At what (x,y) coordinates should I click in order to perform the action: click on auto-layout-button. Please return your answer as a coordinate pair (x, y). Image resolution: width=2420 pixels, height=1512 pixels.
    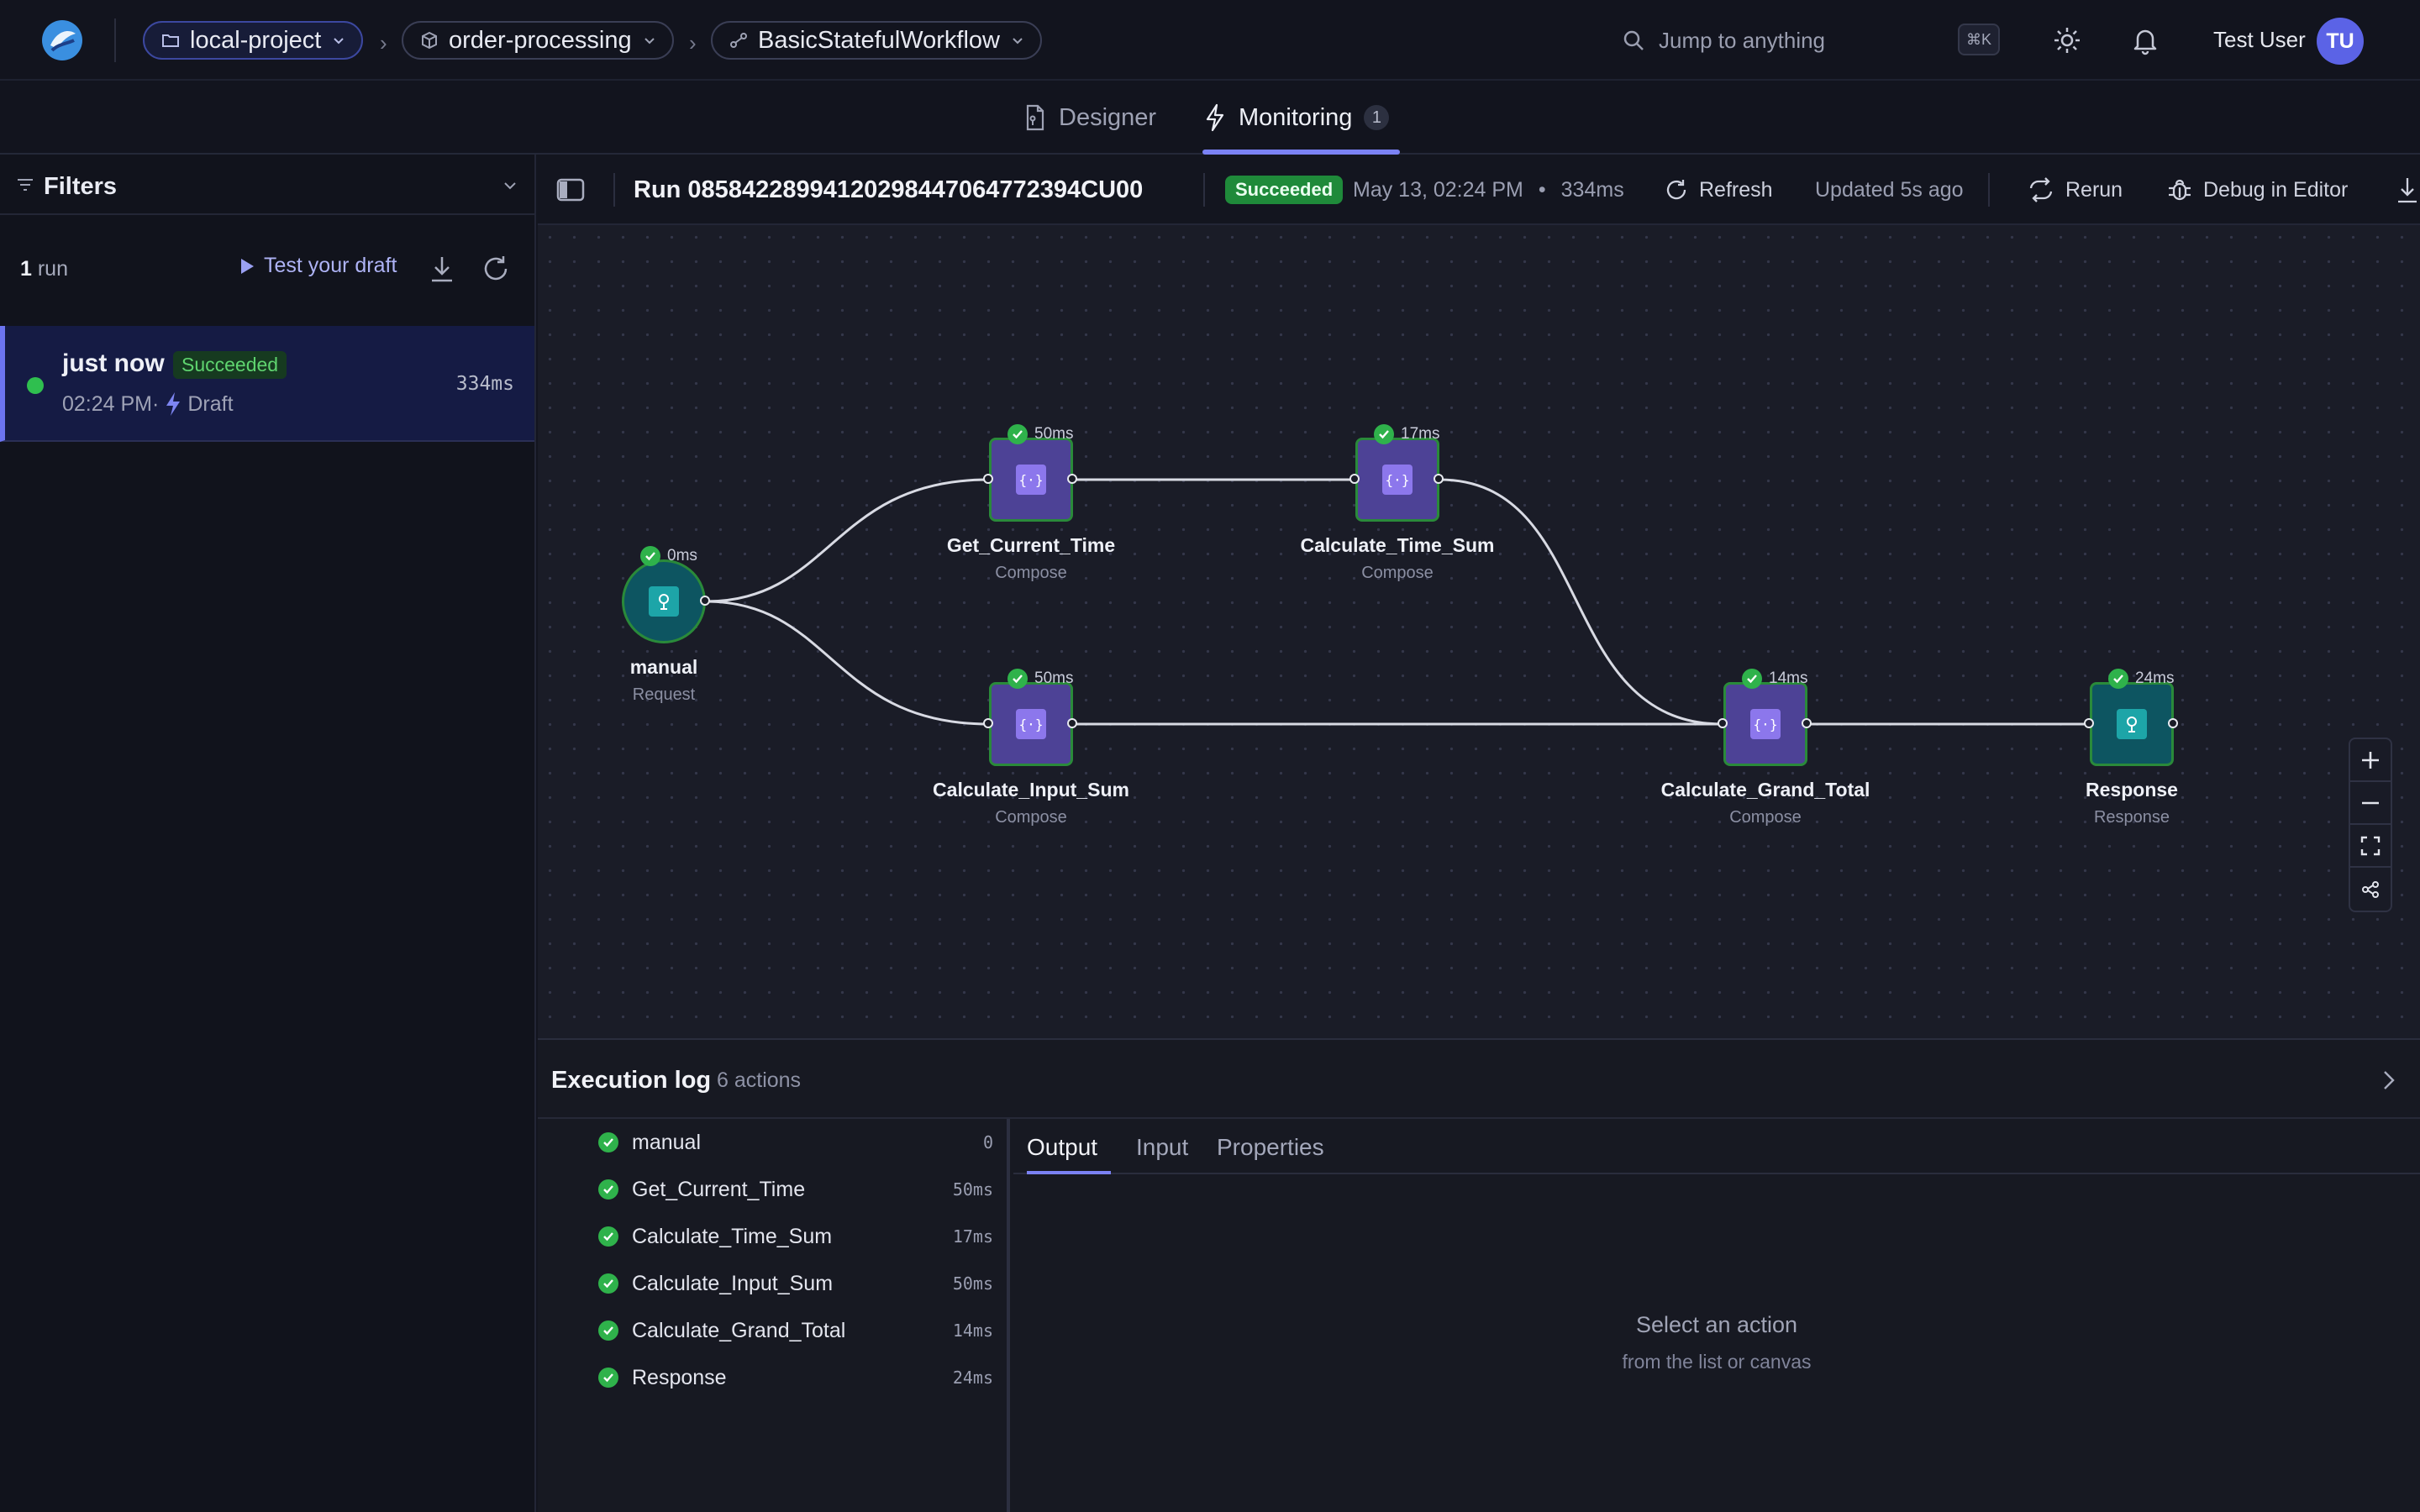
    Looking at the image, I should click on (2370, 889).